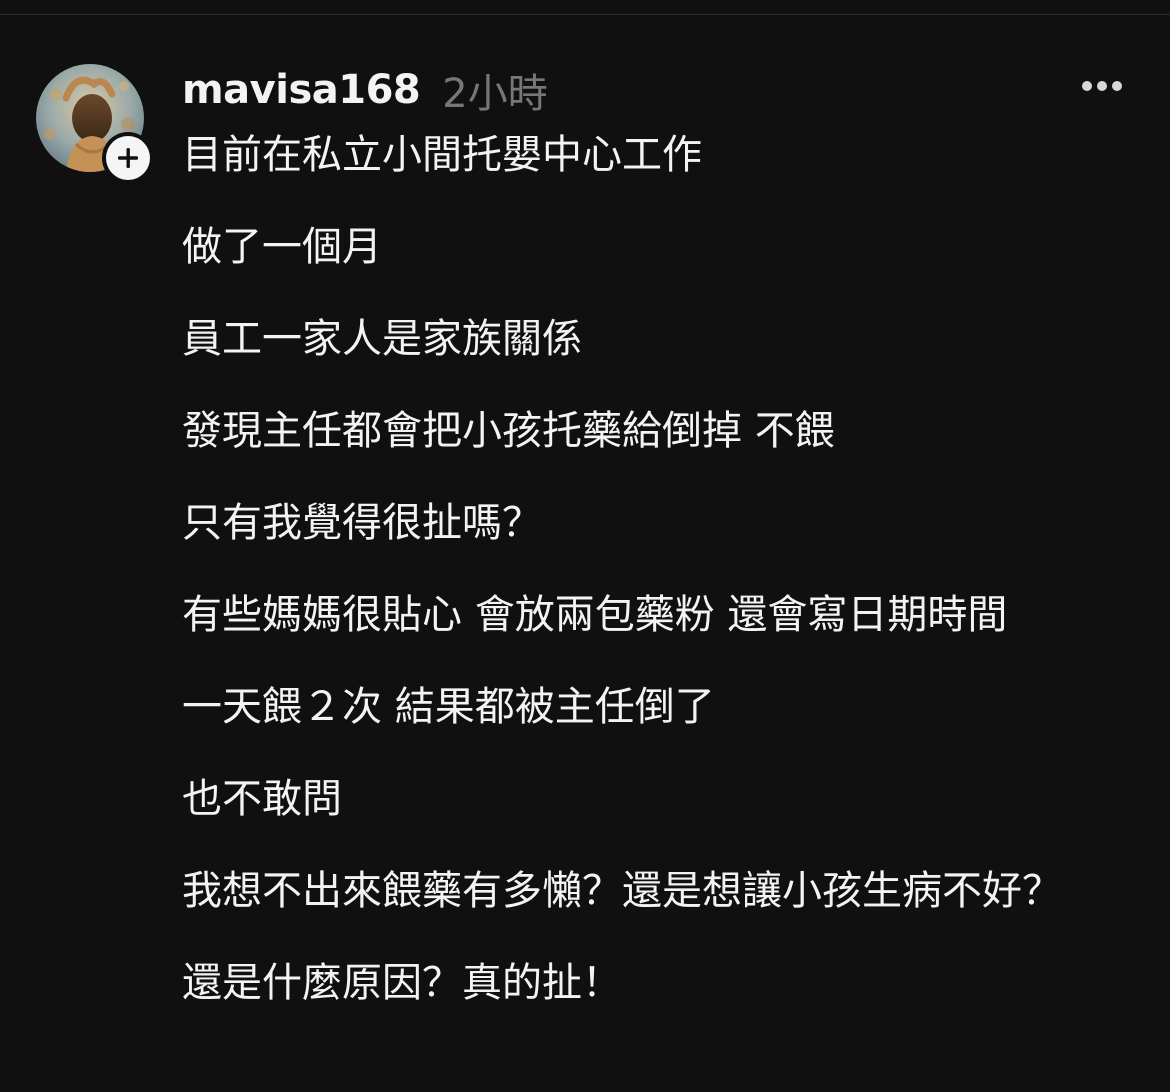 This screenshot has width=1170, height=1092. Describe the element at coordinates (301, 90) in the screenshot. I see `username-link: mavisa168` at that location.